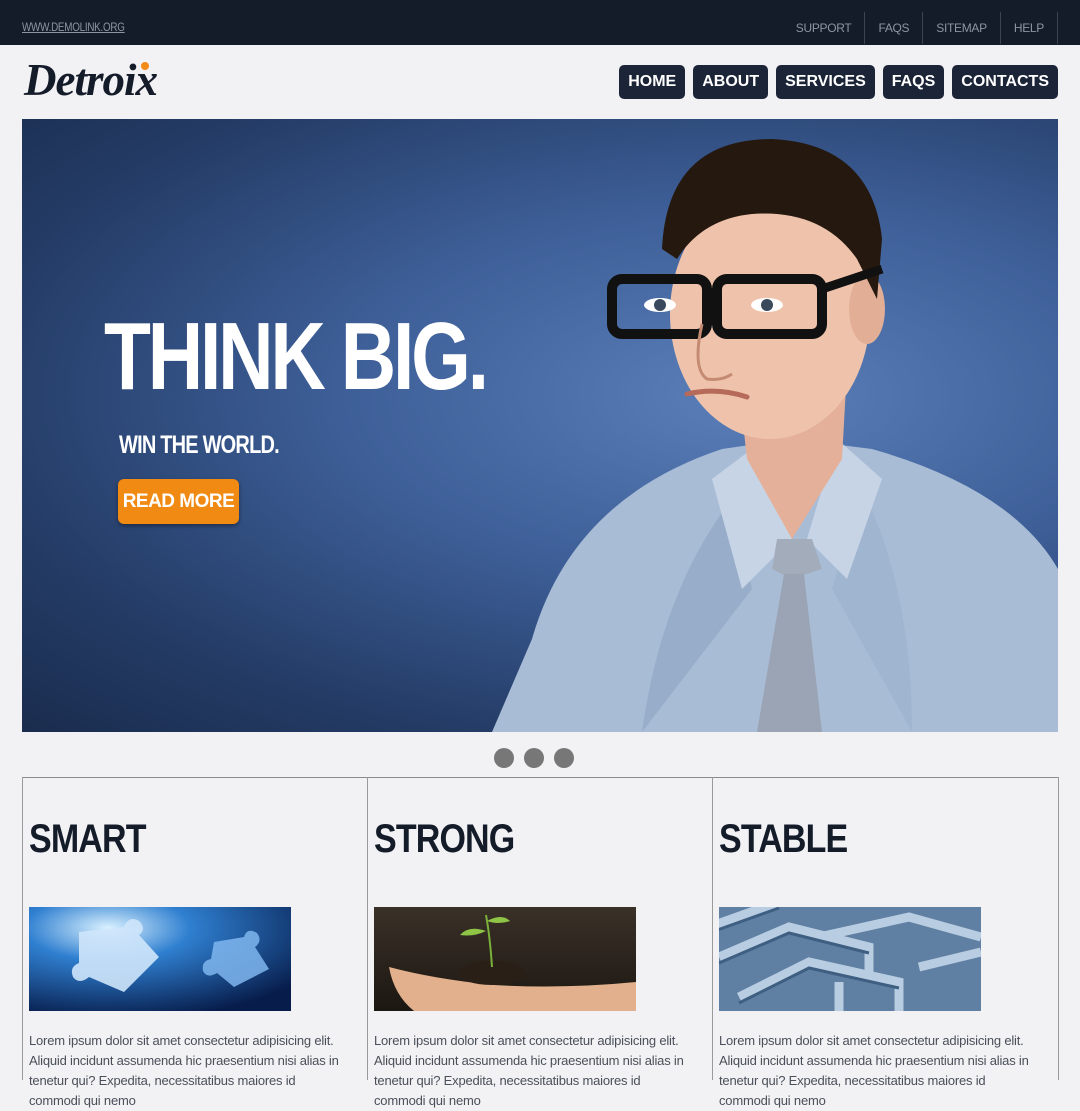 This screenshot has height=1111, width=1080. Describe the element at coordinates (783, 839) in the screenshot. I see `feature-title: STABLE` at that location.